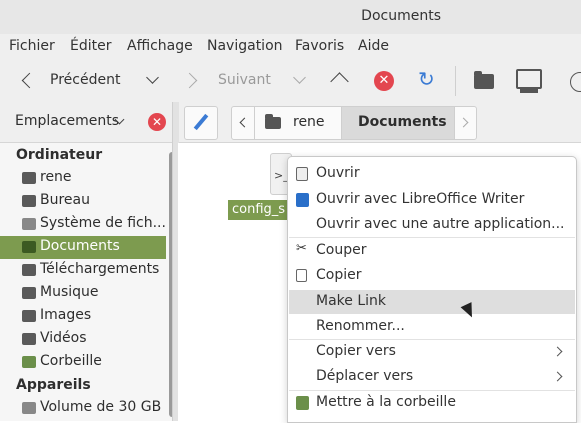  I want to click on minus-circle-icon, so click(575, 82).